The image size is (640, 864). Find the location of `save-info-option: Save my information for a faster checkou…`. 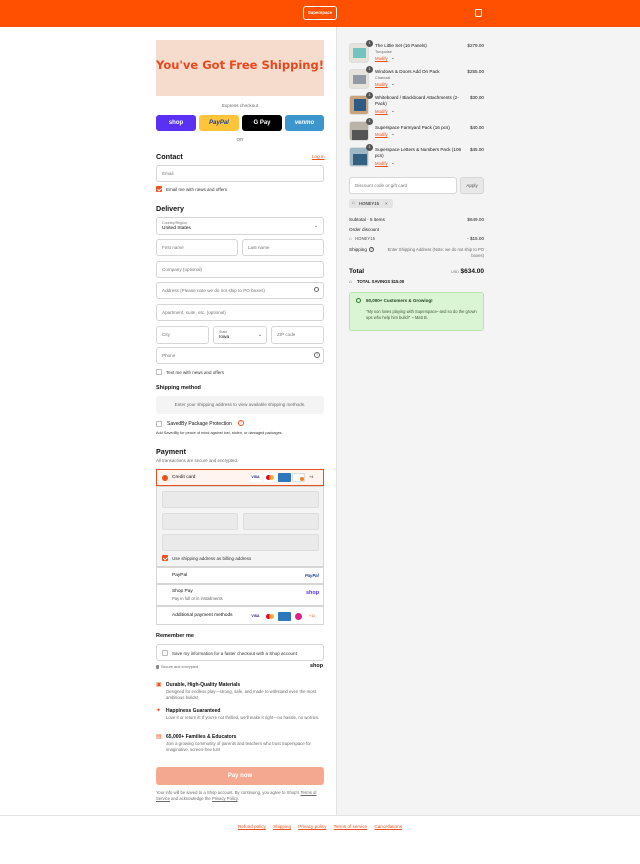

save-info-option: Save my information for a faster checkou… is located at coordinates (240, 652).